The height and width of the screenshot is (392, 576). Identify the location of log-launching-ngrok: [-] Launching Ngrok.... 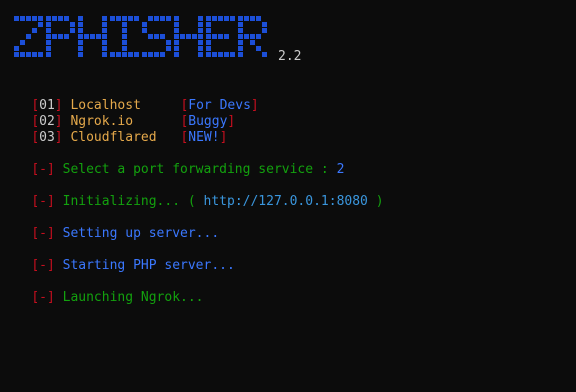
(117, 297).